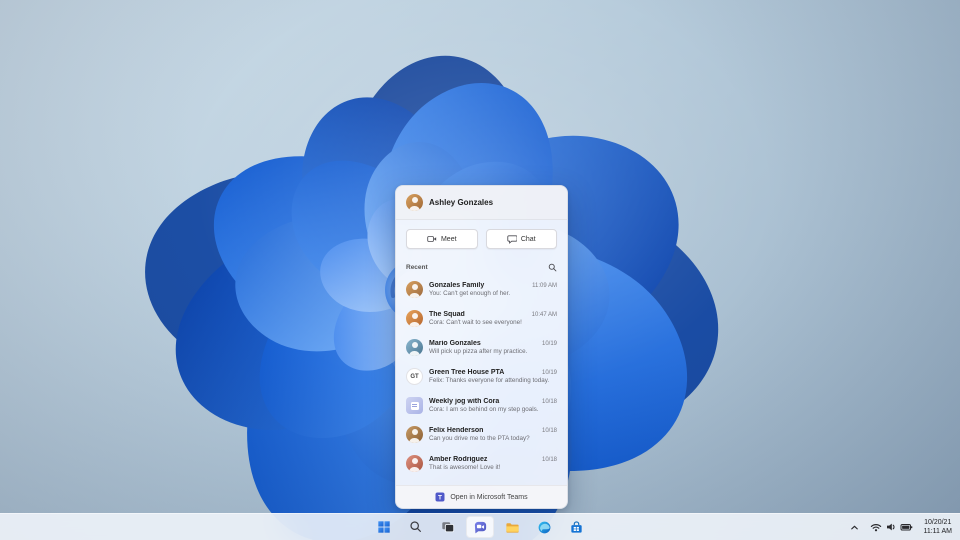 The image size is (960, 540). Describe the element at coordinates (481, 238) in the screenshot. I see `flyout-actions: Meet Chat` at that location.